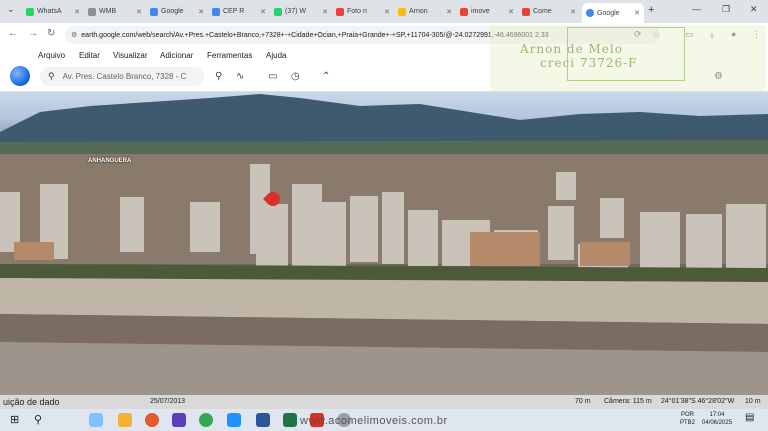 This screenshot has height=431, width=768. Describe the element at coordinates (263, 420) in the screenshot. I see `word-icon` at that location.